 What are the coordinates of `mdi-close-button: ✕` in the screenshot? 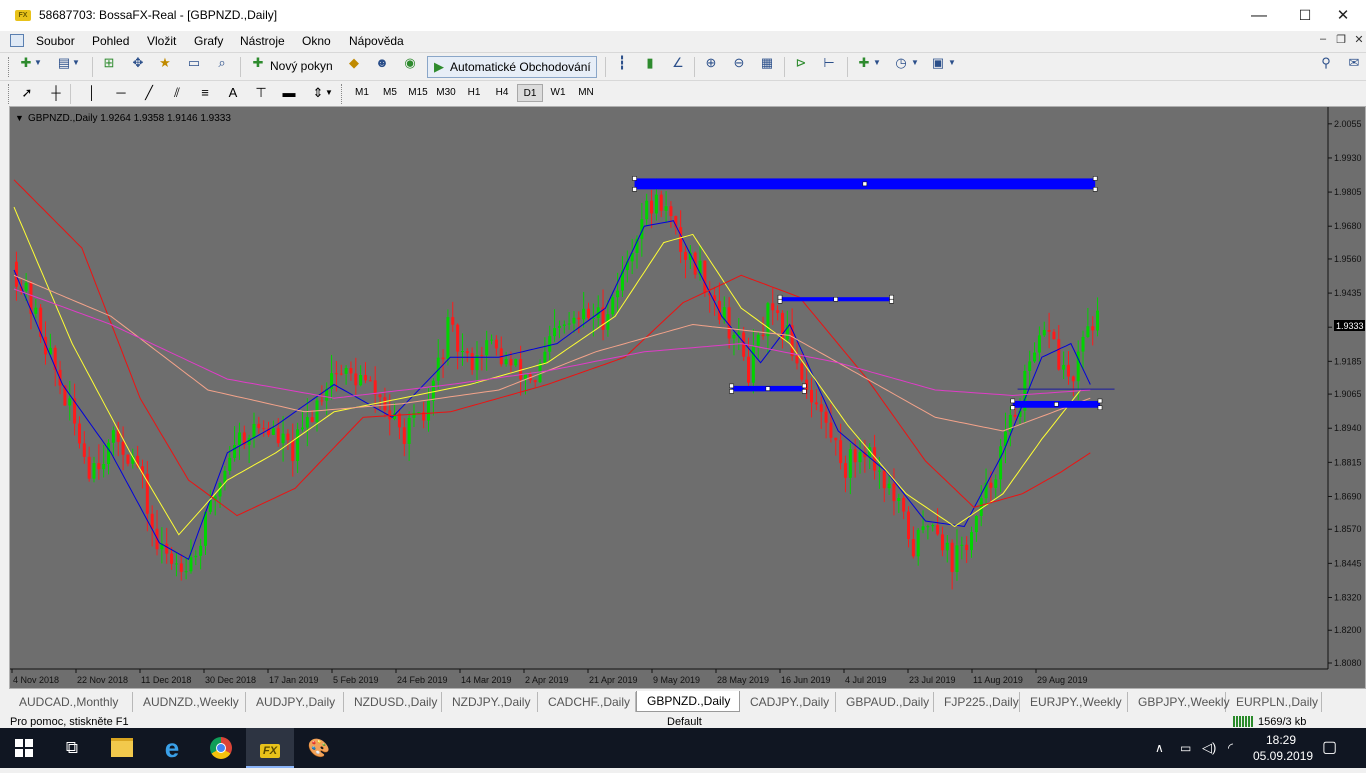 It's located at (1359, 39).